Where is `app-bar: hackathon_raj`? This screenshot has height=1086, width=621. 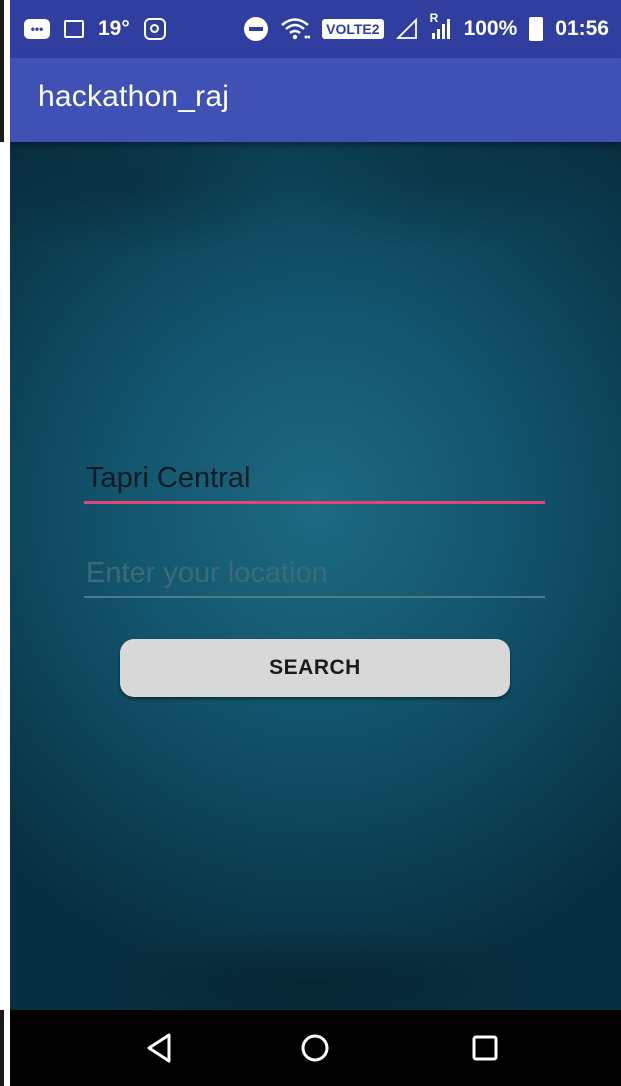 app-bar: hackathon_raj is located at coordinates (315, 100).